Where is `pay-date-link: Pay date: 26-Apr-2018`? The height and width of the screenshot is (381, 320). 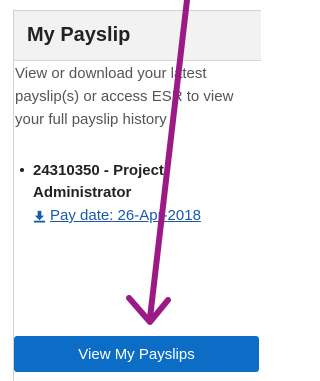
pay-date-link: Pay date: 26-Apr-2018 is located at coordinates (139, 216).